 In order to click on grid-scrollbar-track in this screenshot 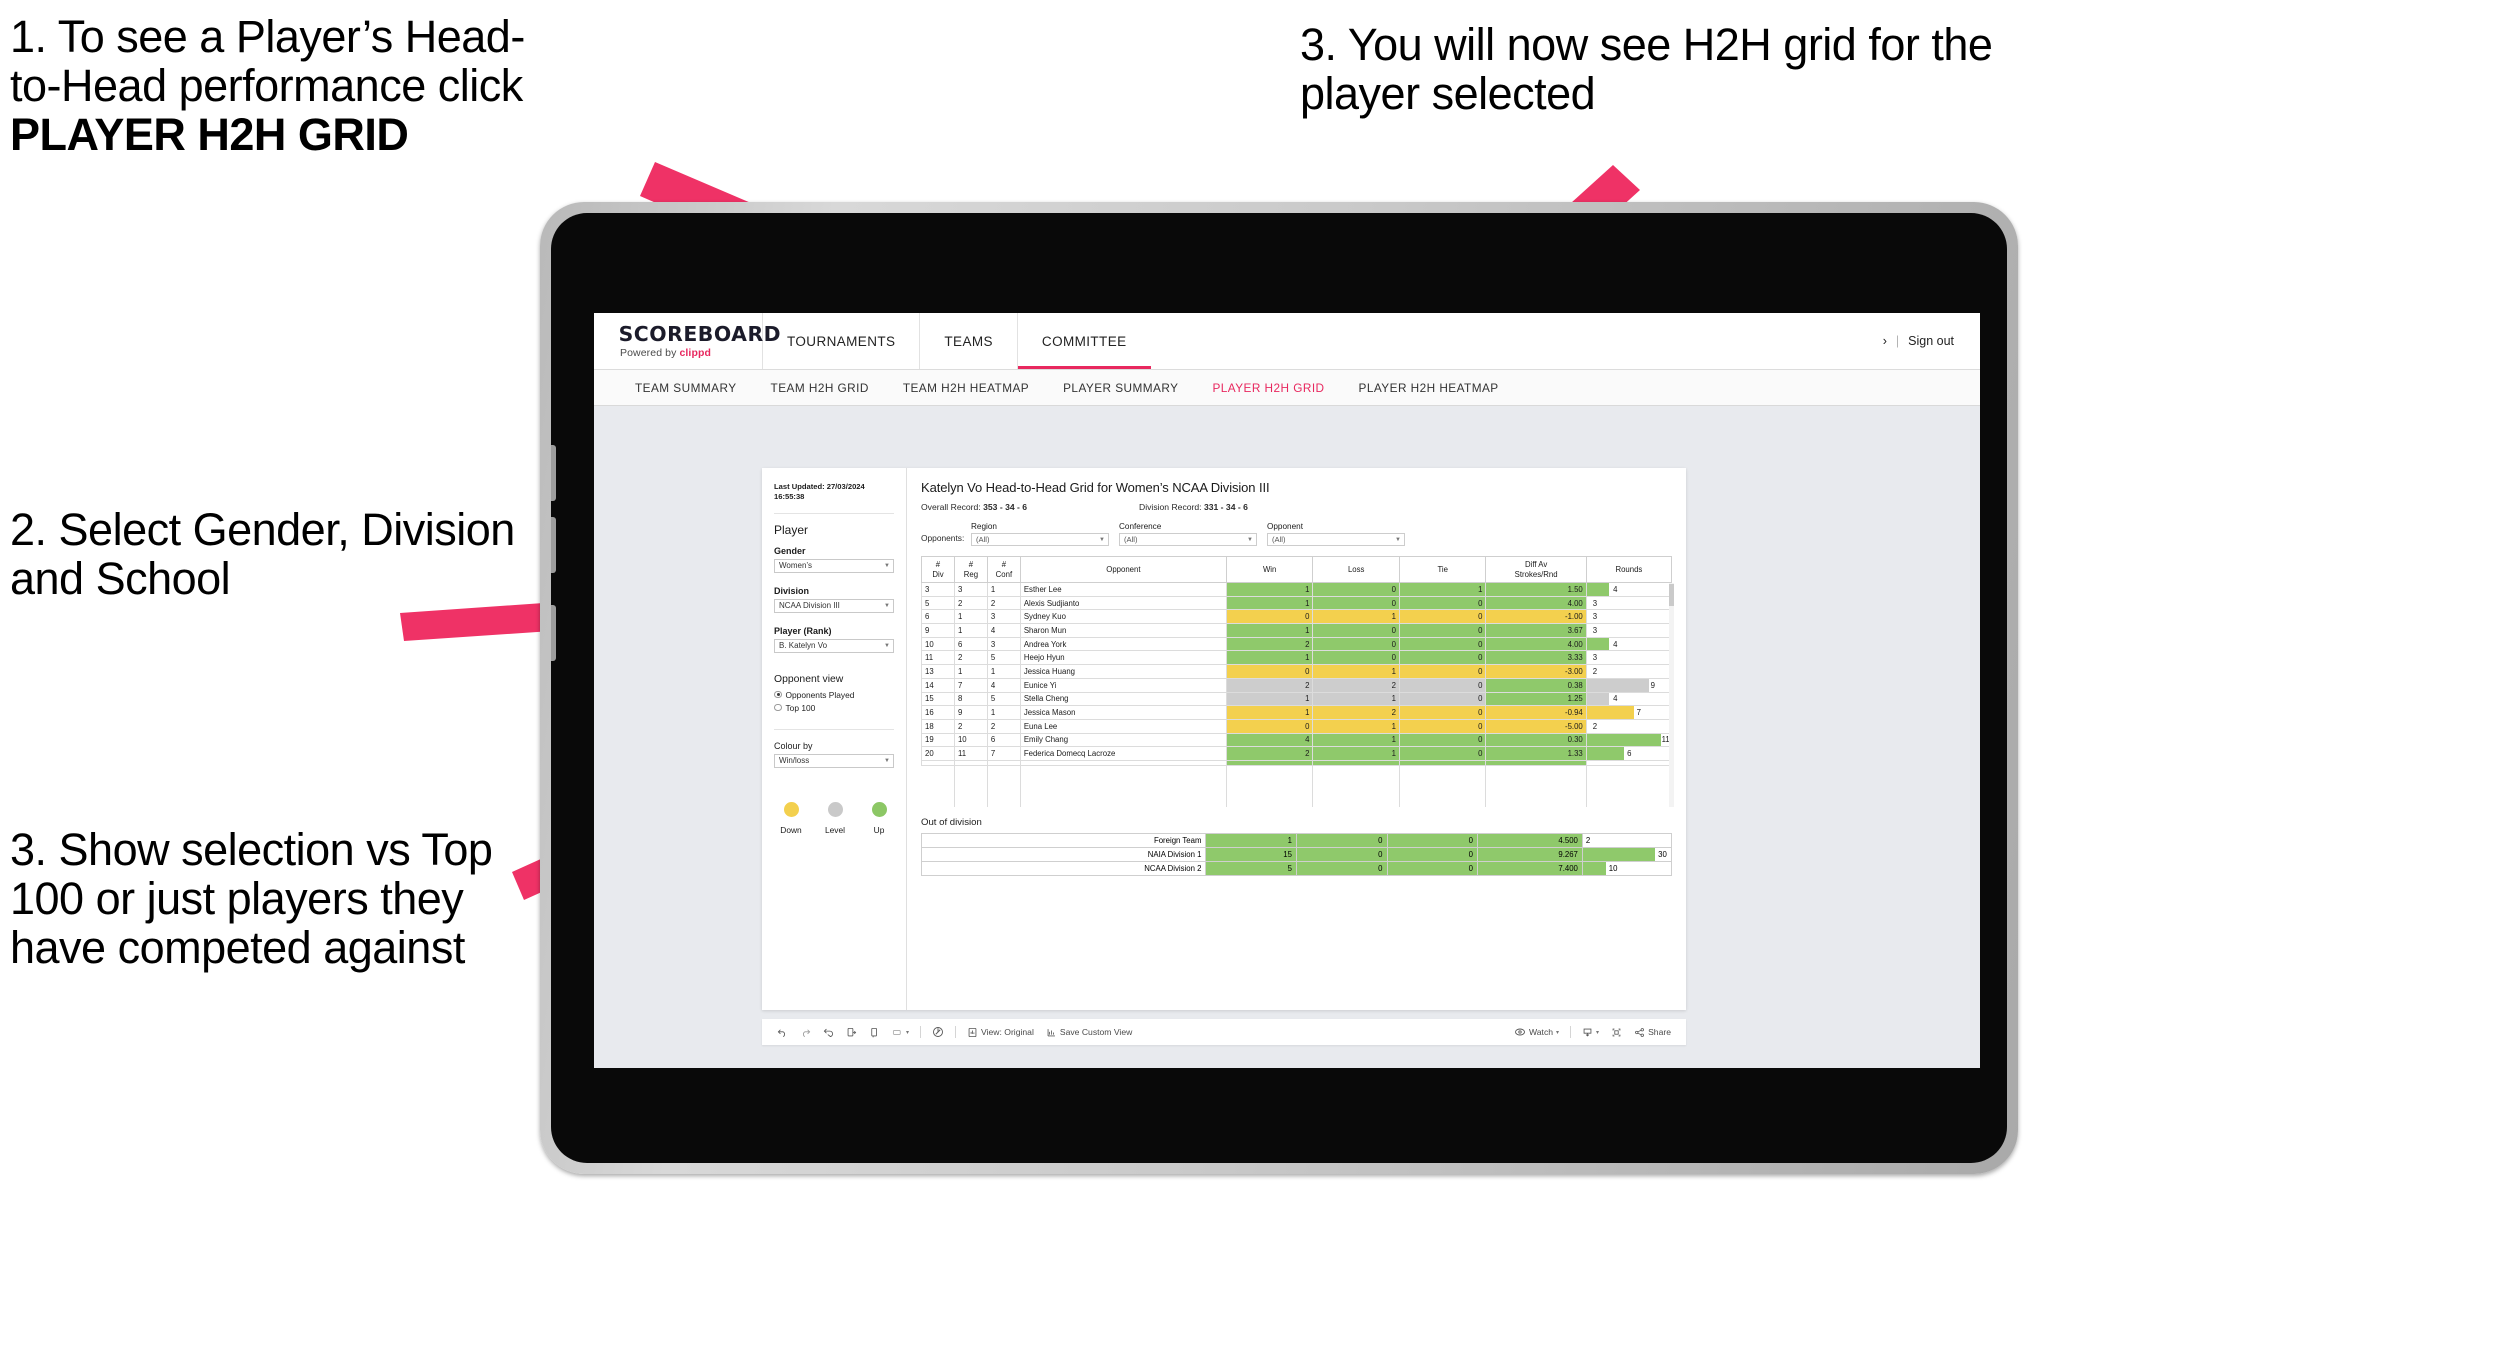, I will do `click(1671, 695)`.